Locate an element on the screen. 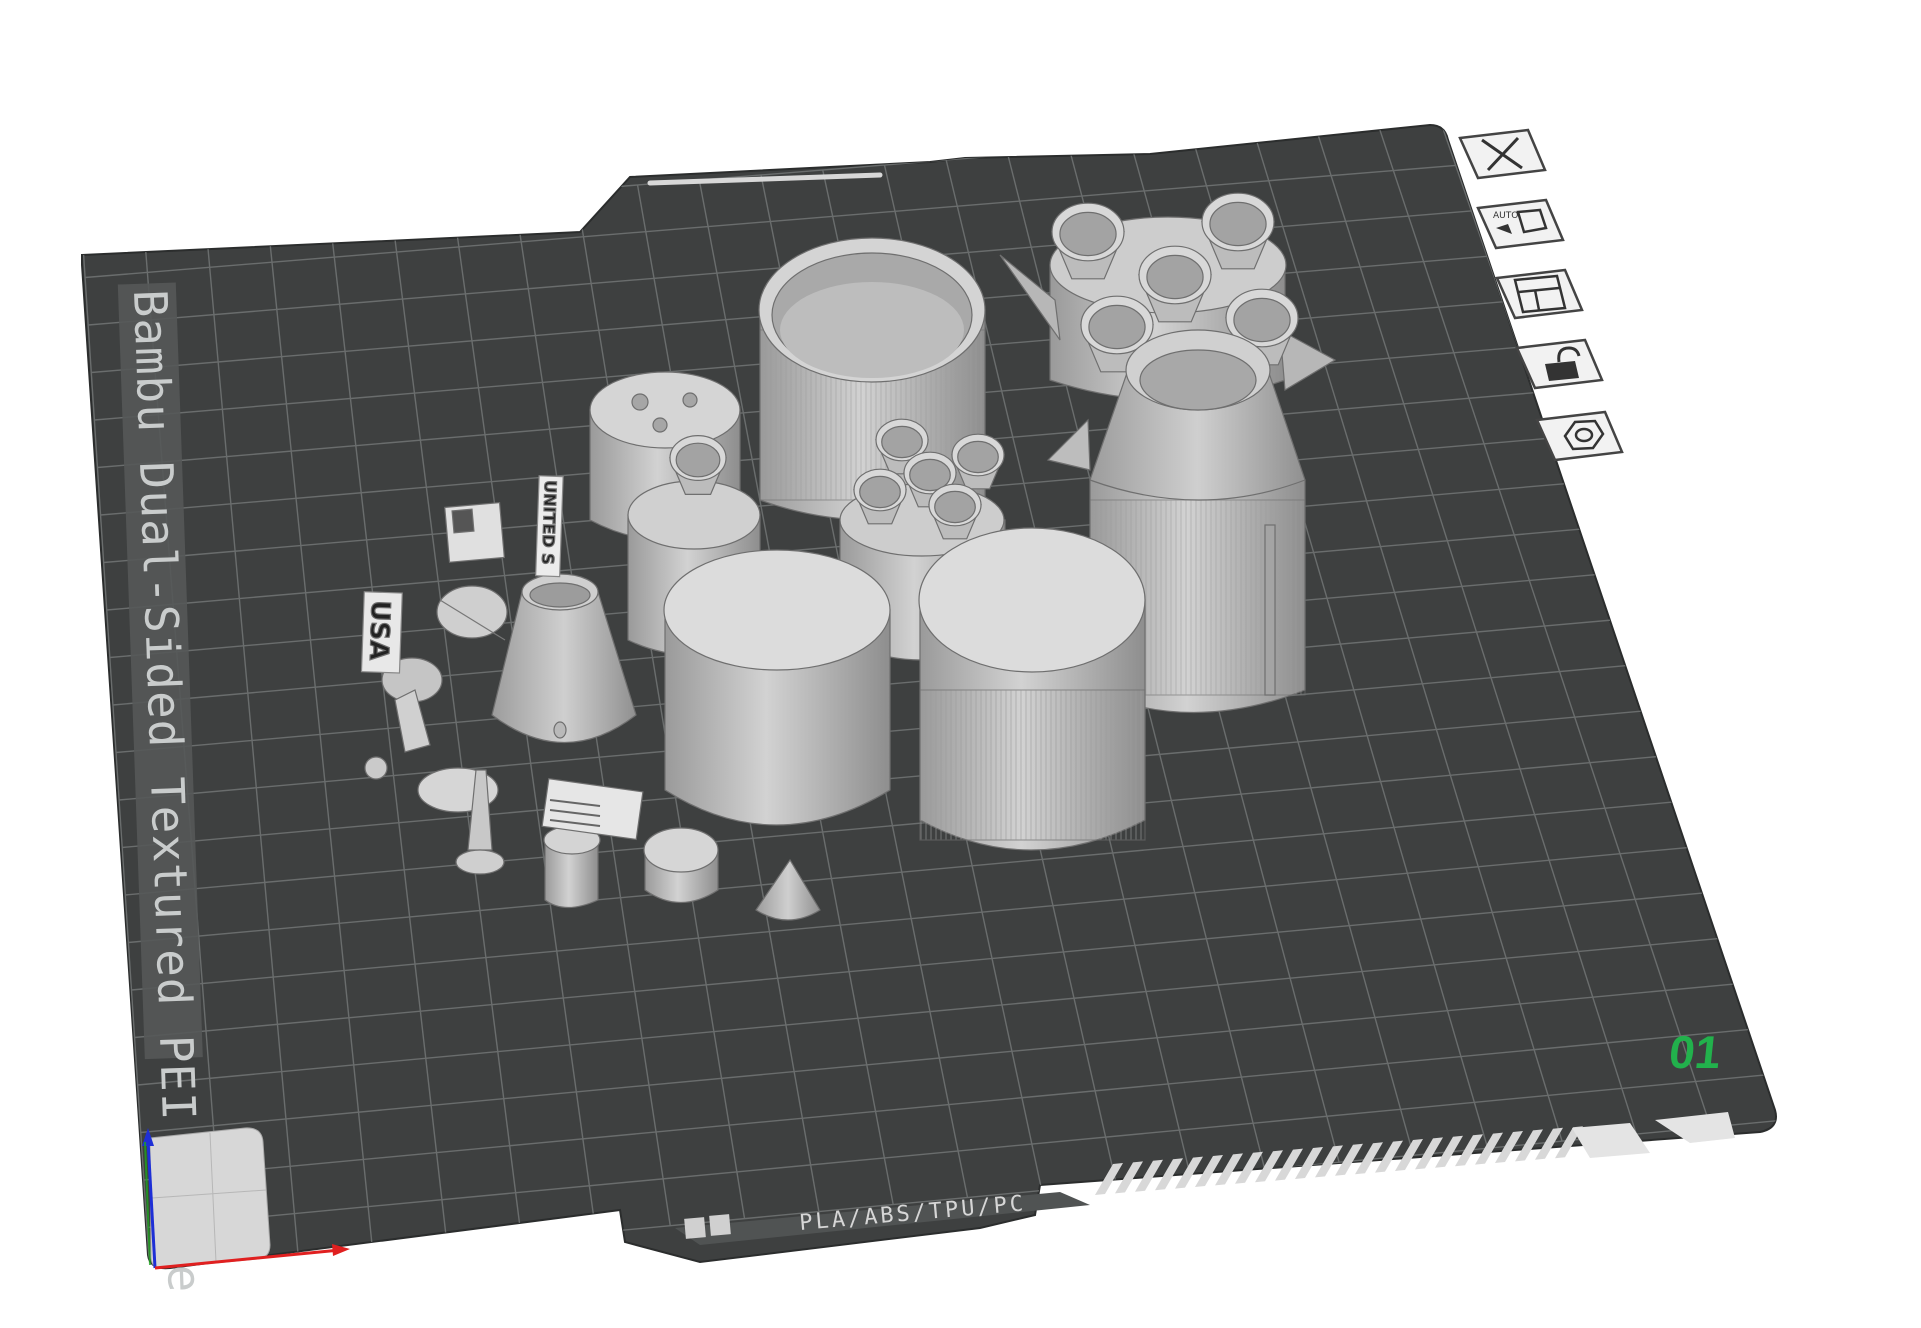  delete-plate-button is located at coordinates (1502, 154).